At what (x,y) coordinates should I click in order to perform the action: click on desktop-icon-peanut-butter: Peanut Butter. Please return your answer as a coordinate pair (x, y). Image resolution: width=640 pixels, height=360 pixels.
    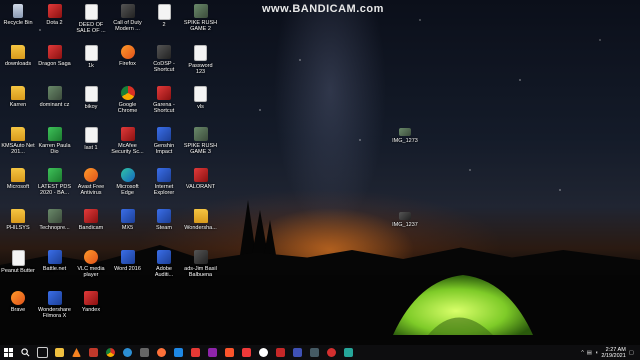
    Looking at the image, I should click on (18, 262).